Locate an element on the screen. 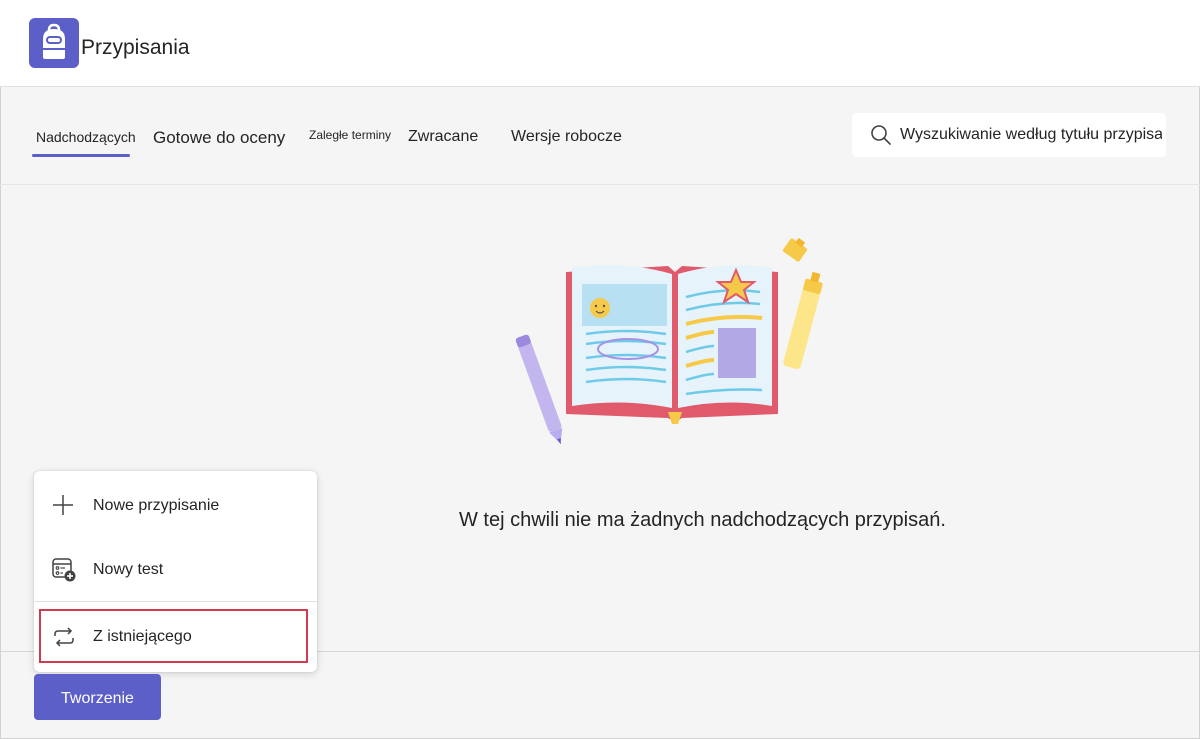 This screenshot has height=739, width=1200. menu-item-label: Z istniejącego is located at coordinates (142, 636).